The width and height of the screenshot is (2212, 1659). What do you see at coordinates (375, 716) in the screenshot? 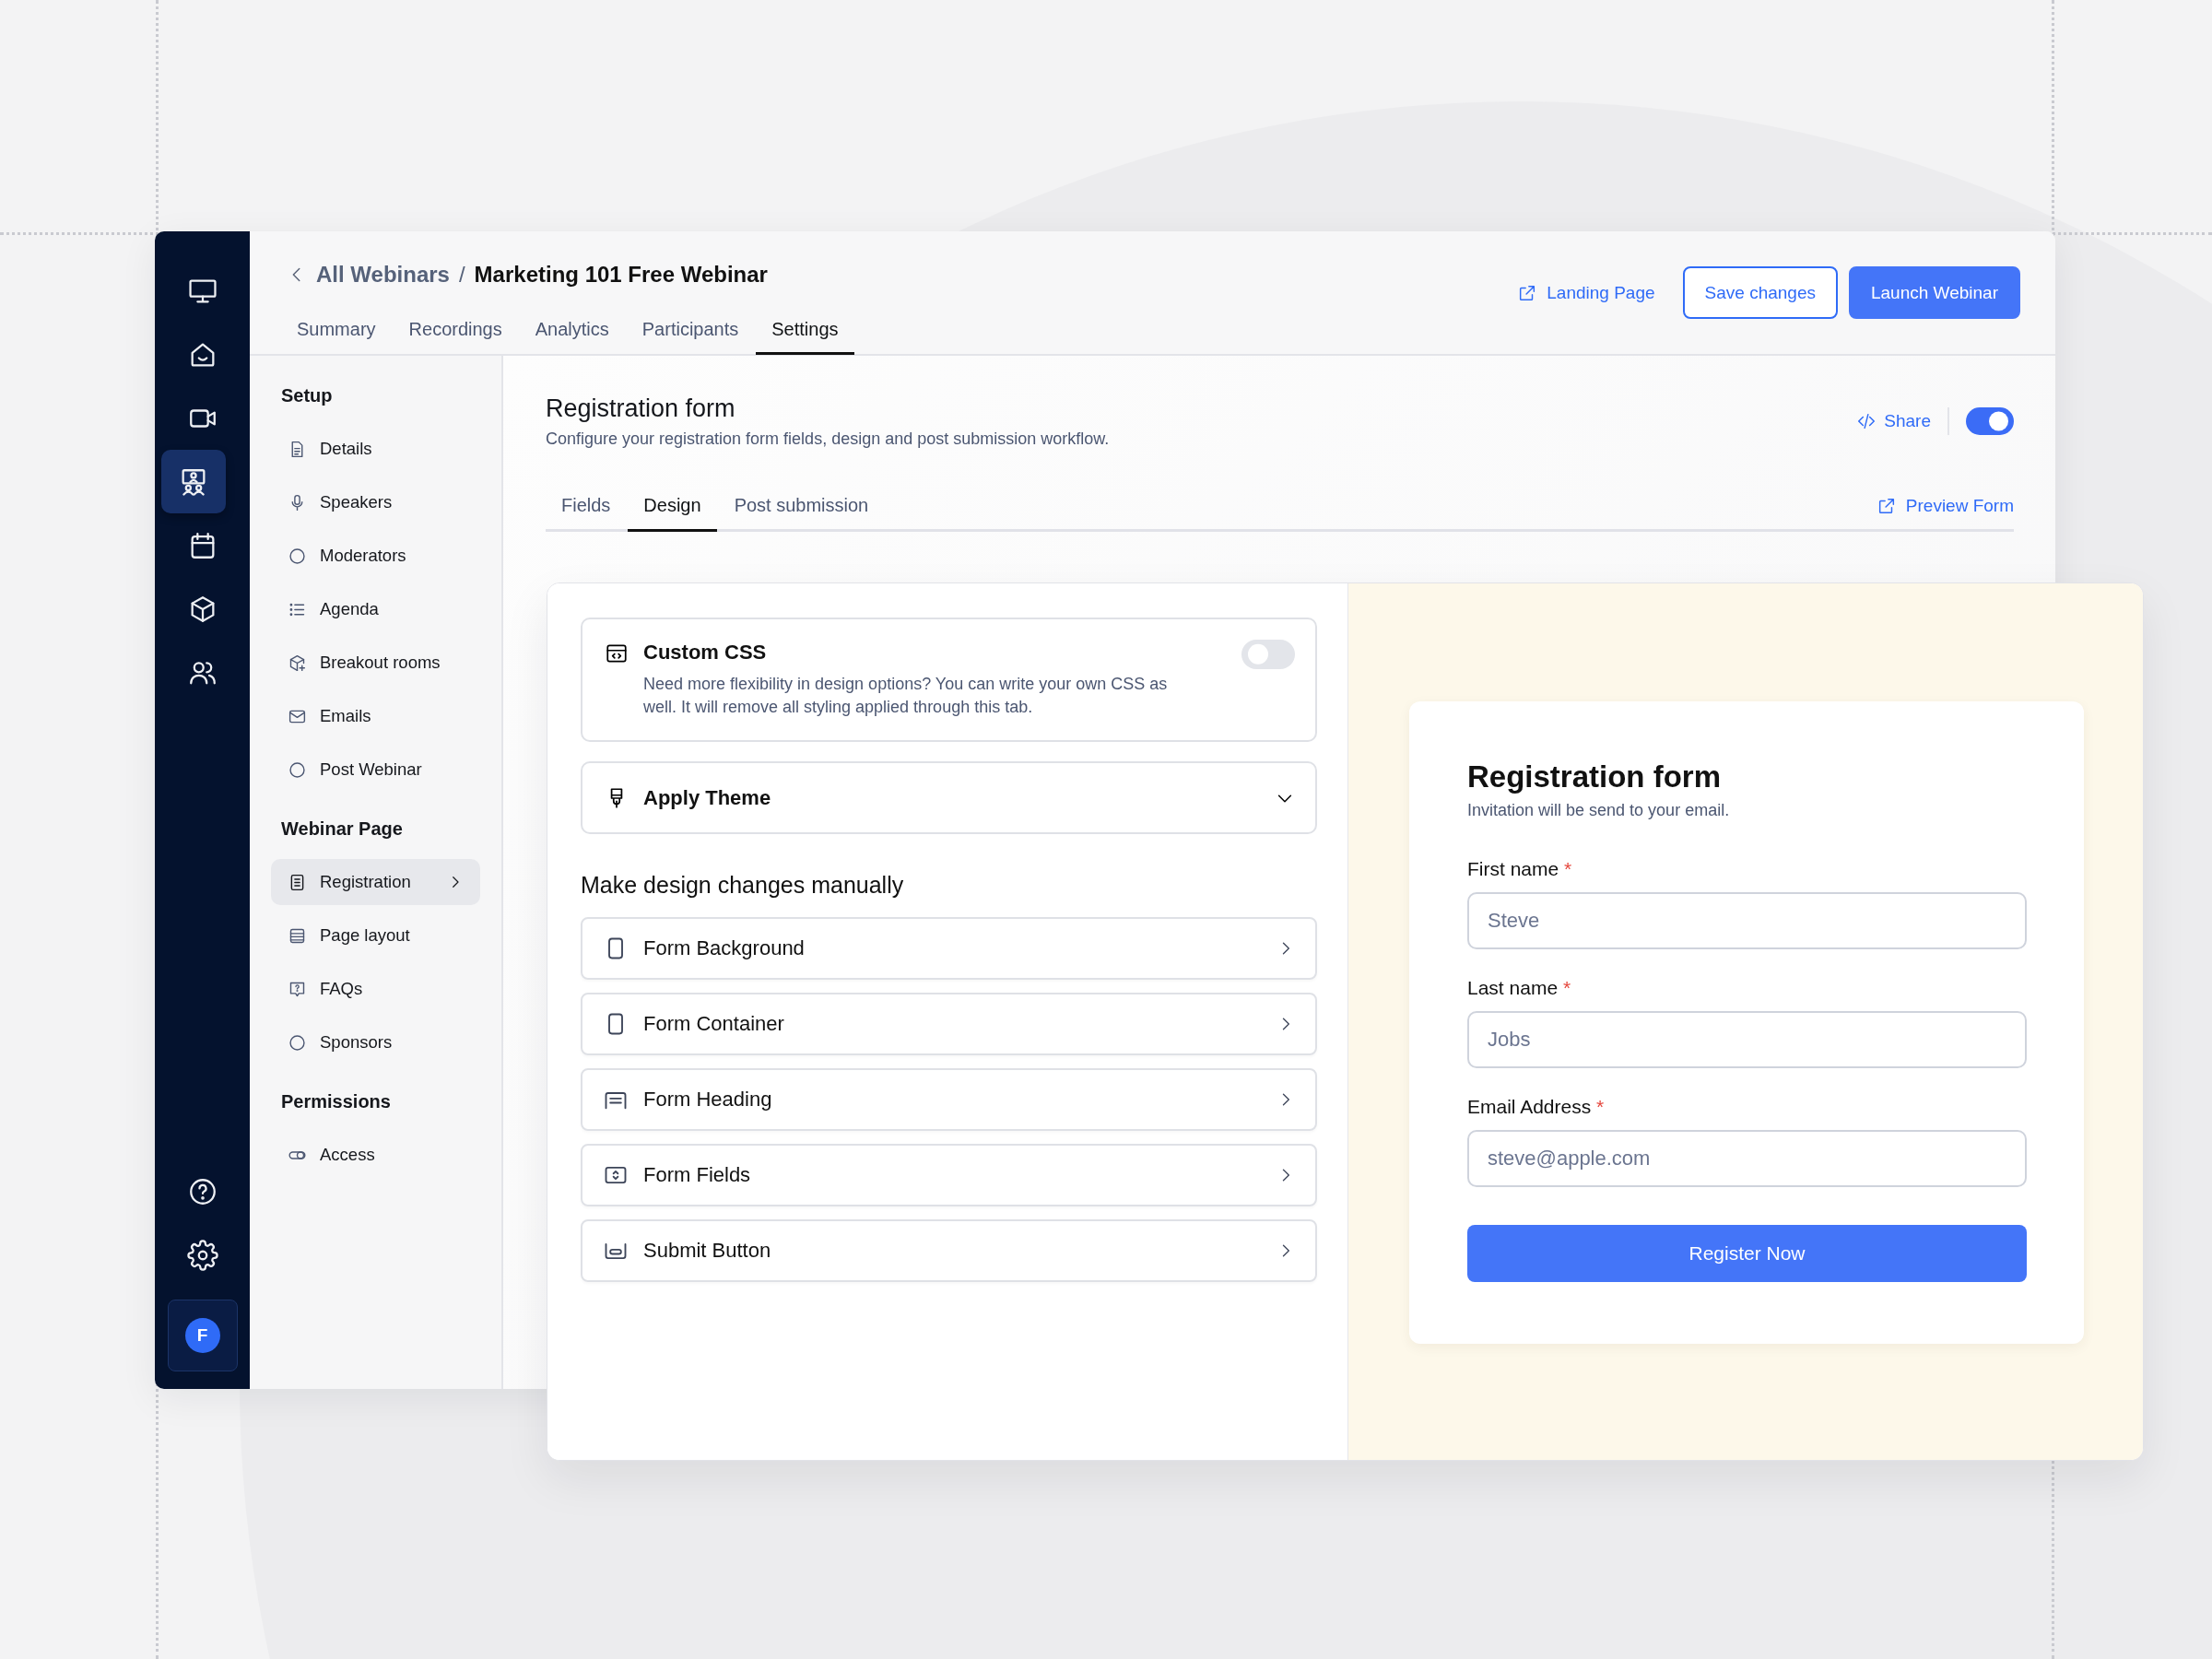
I see `nav-item: Emails` at bounding box center [375, 716].